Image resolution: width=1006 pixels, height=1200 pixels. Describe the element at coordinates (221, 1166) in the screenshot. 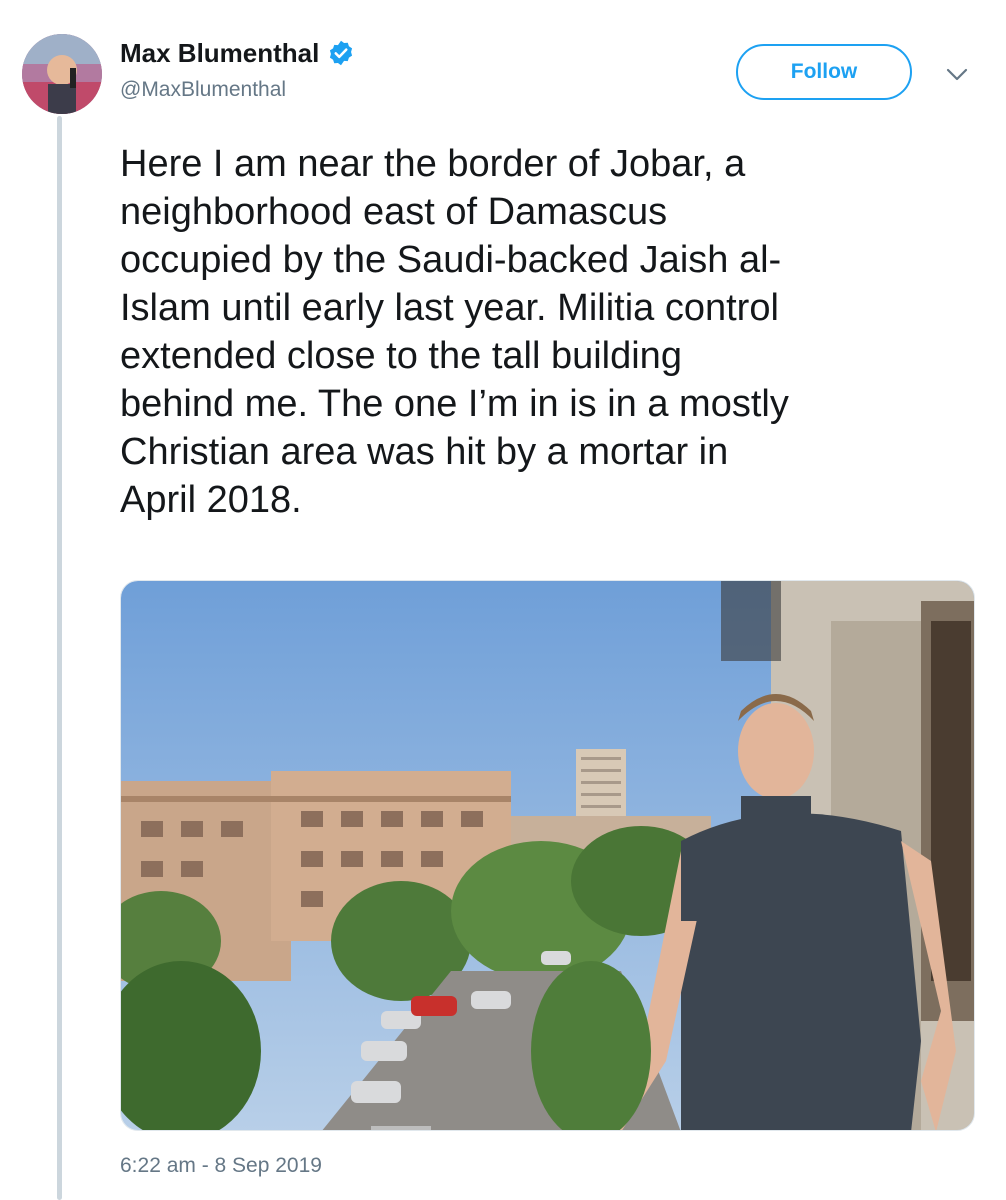

I see `tweet-timestamp: 6:22 am - 8 Sep 2019` at that location.